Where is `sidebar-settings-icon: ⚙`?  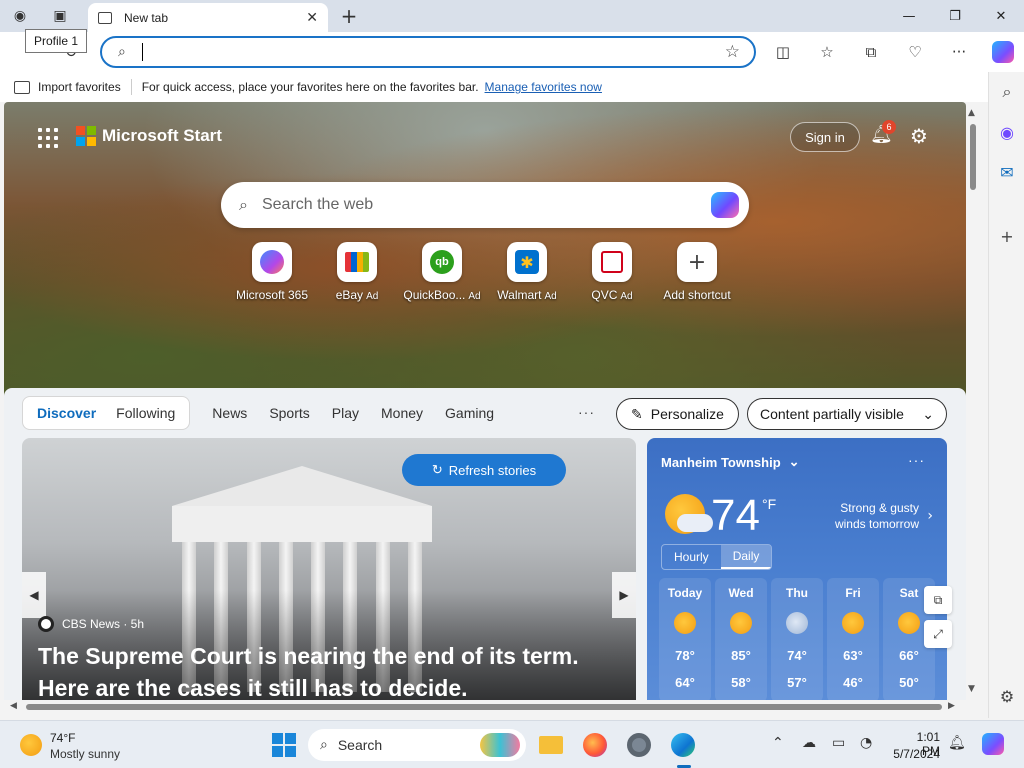 sidebar-settings-icon: ⚙ is located at coordinates (1007, 696).